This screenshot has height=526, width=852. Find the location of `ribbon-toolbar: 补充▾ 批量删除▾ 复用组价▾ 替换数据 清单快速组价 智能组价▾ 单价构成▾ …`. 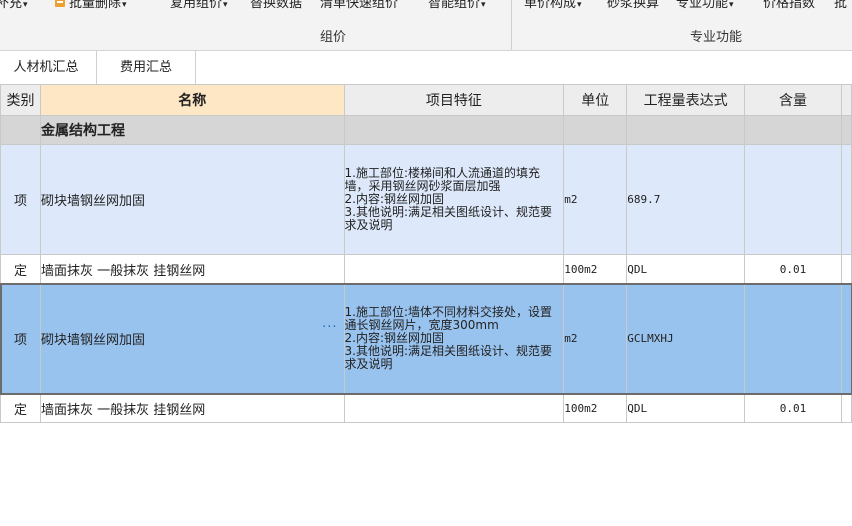

ribbon-toolbar: 补充▾ 批量删除▾ 复用组价▾ 替换数据 清单快速组价 智能组价▾ 单价构成▾ … is located at coordinates (426, 25).